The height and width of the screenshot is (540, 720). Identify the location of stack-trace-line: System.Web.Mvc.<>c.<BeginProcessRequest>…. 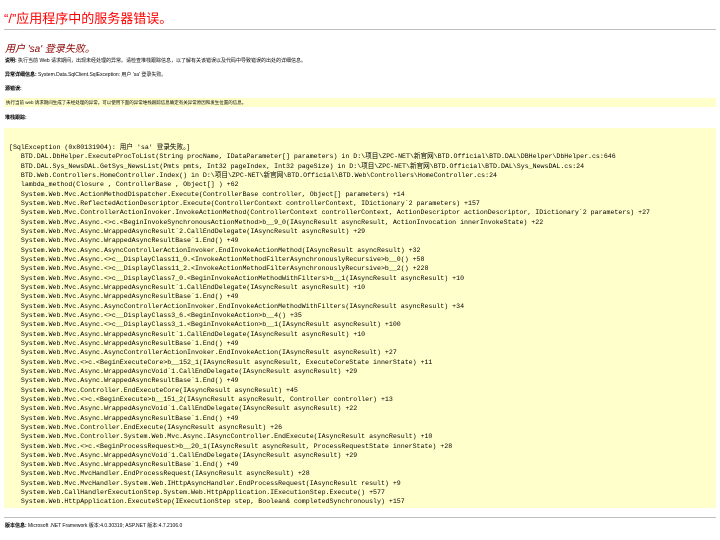
(236, 446).